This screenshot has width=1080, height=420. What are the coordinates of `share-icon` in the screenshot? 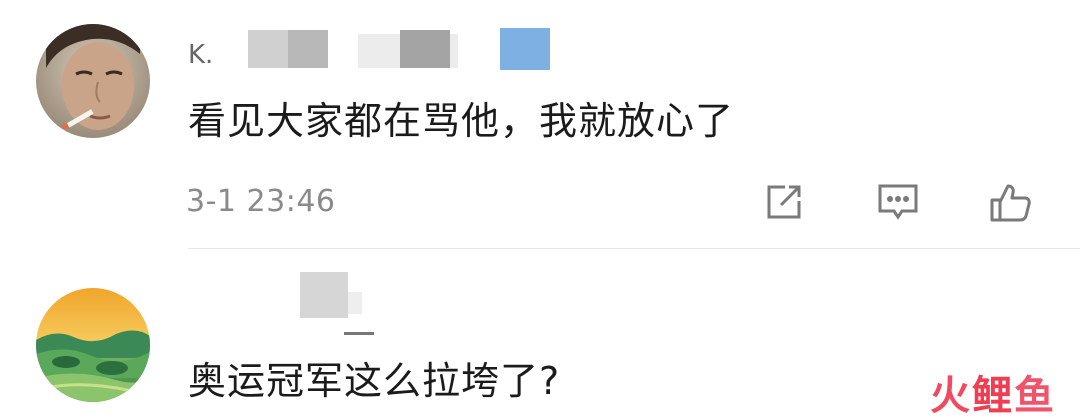 It's located at (784, 202).